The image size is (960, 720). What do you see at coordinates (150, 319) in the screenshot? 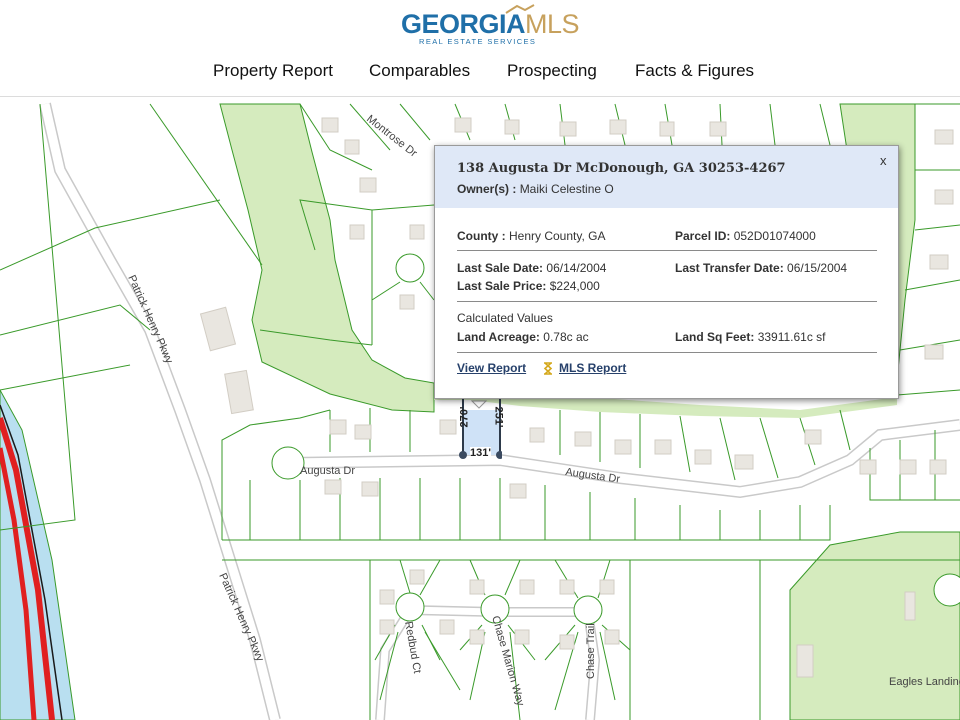
I see `label-patrick-henry-pkwy-north: Patrick Henry Pkwy` at bounding box center [150, 319].